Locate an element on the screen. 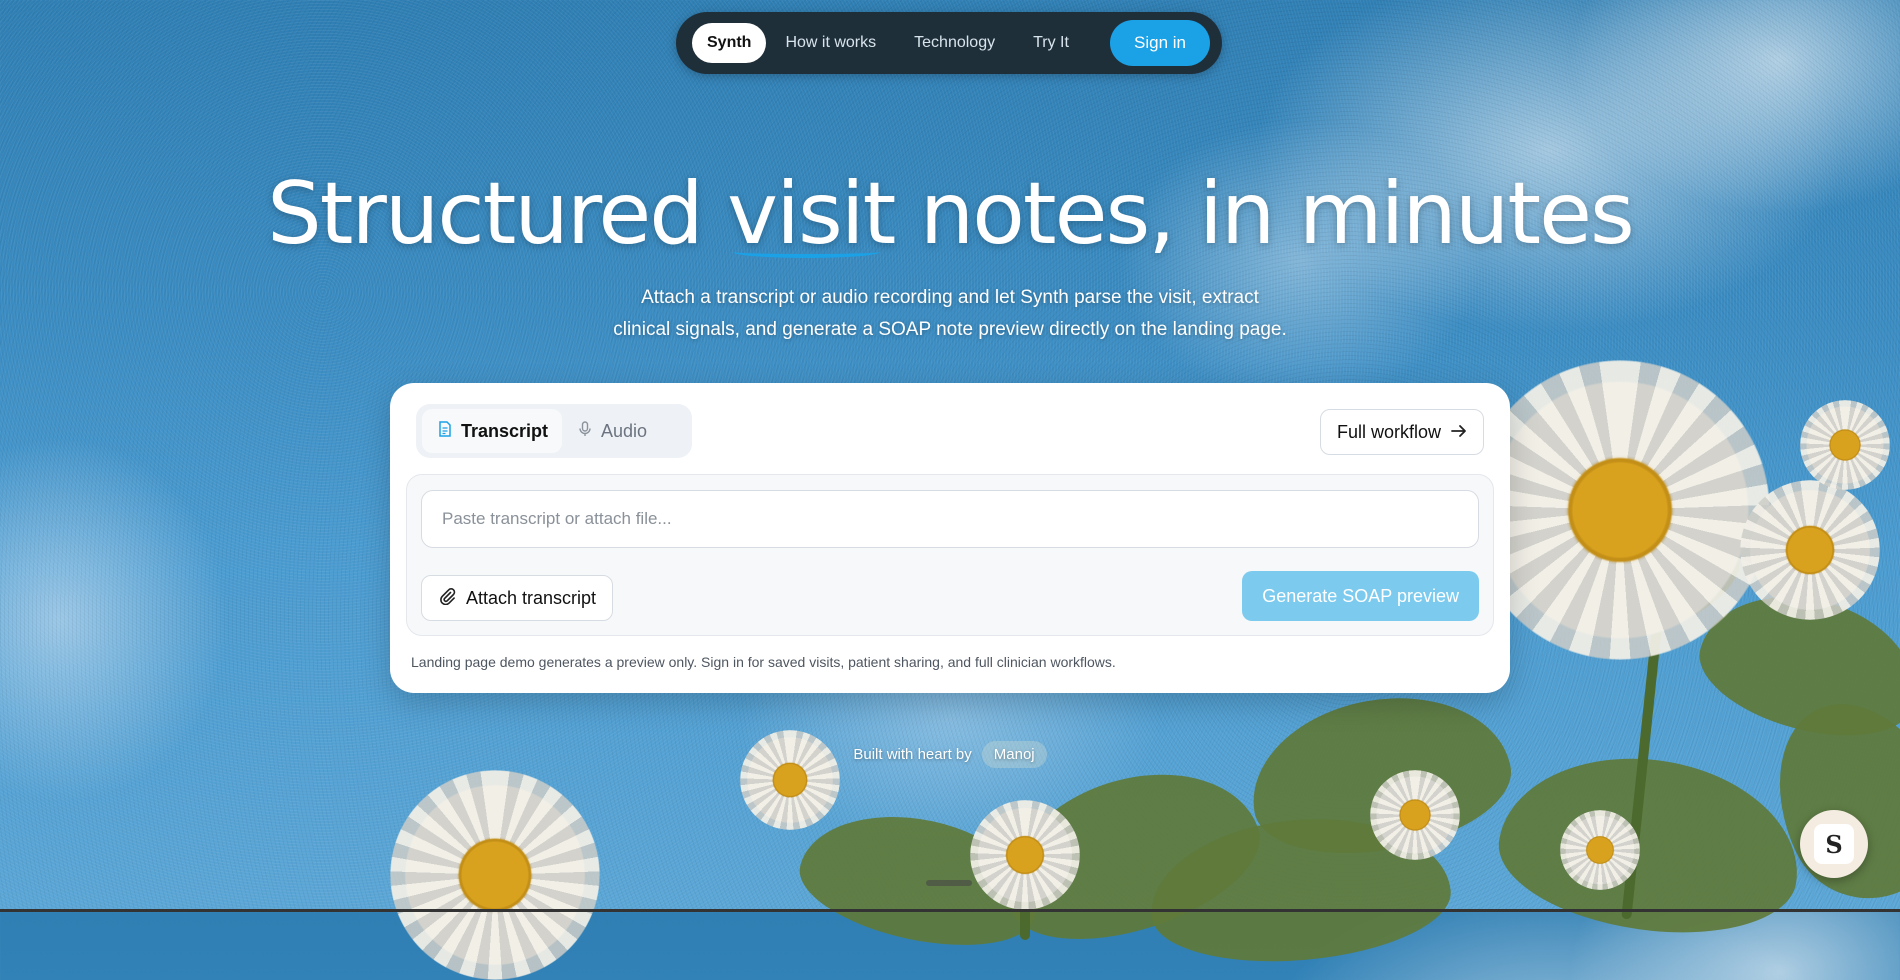  title-highlight: visit is located at coordinates (811, 214).